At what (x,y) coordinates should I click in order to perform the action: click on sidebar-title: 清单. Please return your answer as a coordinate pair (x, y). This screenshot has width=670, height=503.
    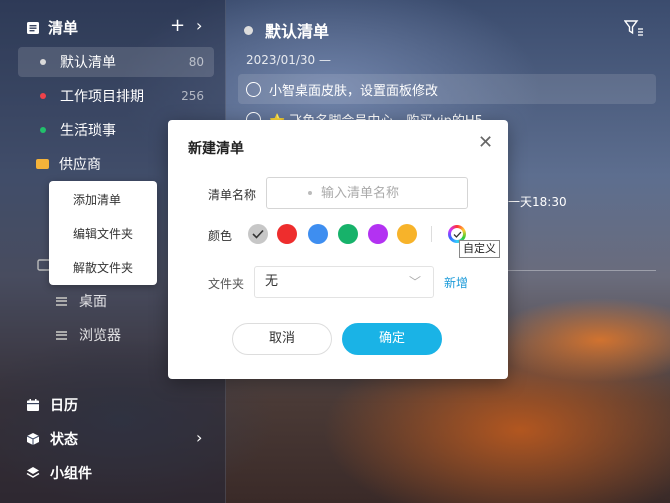
    Looking at the image, I should click on (63, 28).